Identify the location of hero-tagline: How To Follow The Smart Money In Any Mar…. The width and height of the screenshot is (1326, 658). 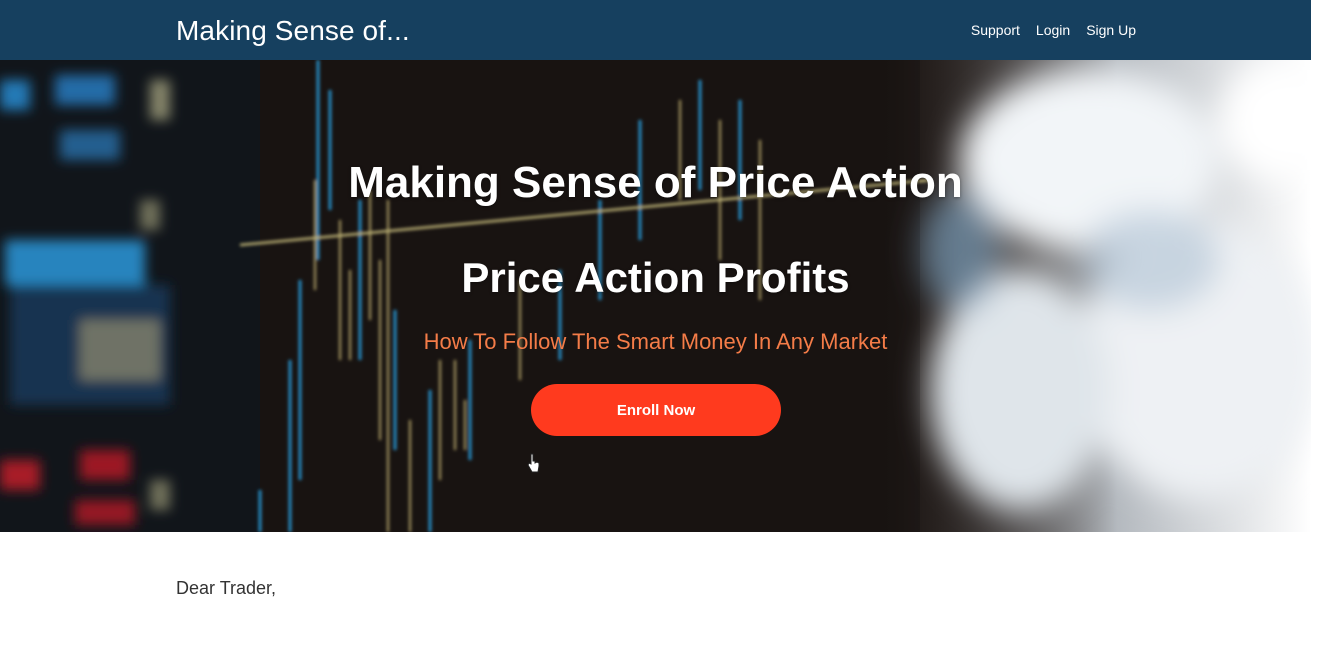
(655, 341).